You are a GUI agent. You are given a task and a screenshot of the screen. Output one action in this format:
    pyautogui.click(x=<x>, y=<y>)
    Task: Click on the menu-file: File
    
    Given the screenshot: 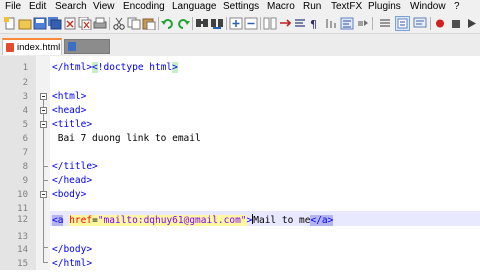 What is the action you would take?
    pyautogui.click(x=13, y=6)
    